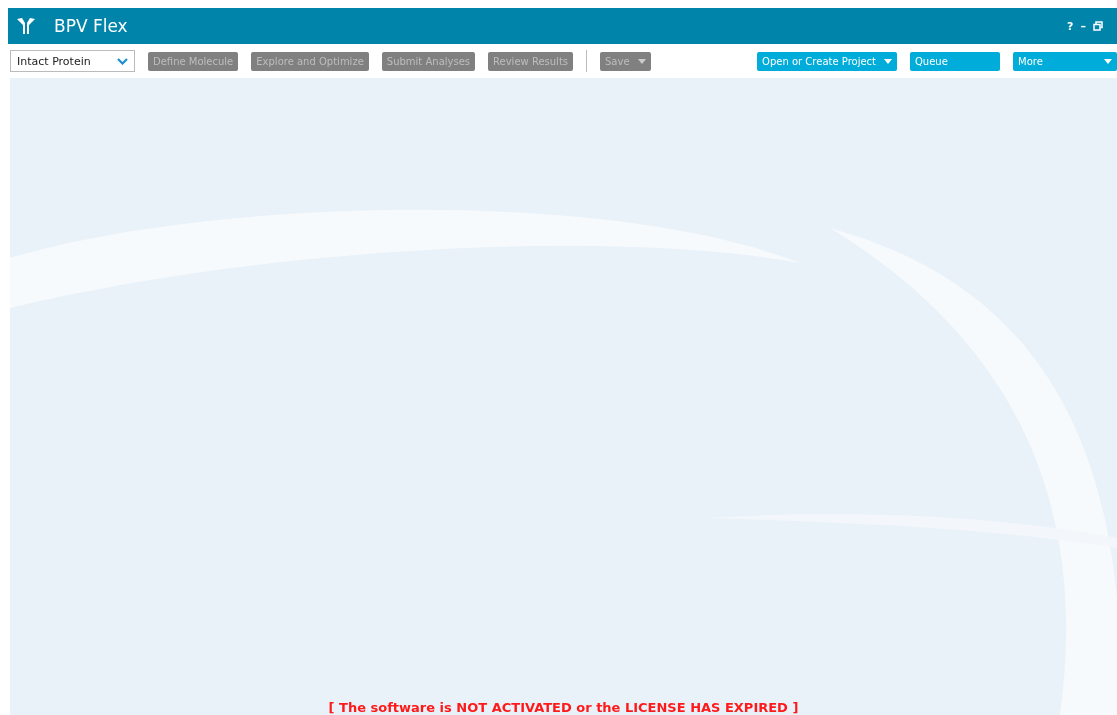 This screenshot has height=715, width=1117. Describe the element at coordinates (563, 707) in the screenshot. I see `license-warning: [ The software is NOT ACTIVATED or the LICENSE HAS EXPIRED ]` at that location.